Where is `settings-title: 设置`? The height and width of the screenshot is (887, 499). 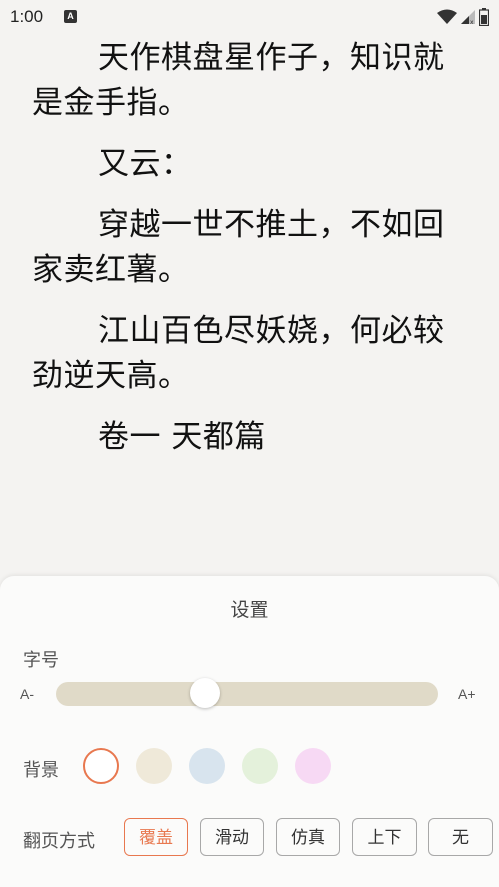
settings-title: 设置 is located at coordinates (249, 610).